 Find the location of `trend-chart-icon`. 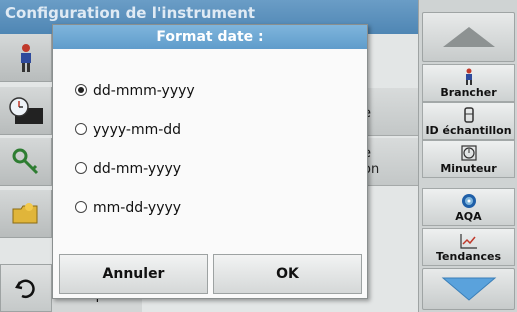

trend-chart-icon is located at coordinates (468, 241).